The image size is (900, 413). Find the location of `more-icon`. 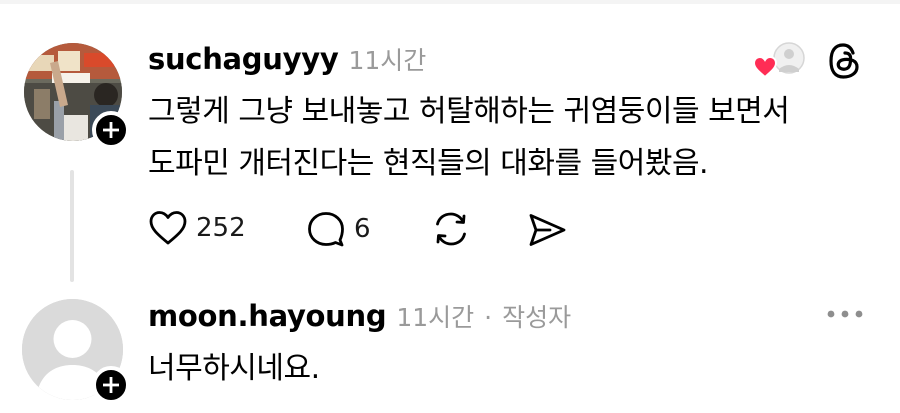

more-icon is located at coordinates (845, 314).